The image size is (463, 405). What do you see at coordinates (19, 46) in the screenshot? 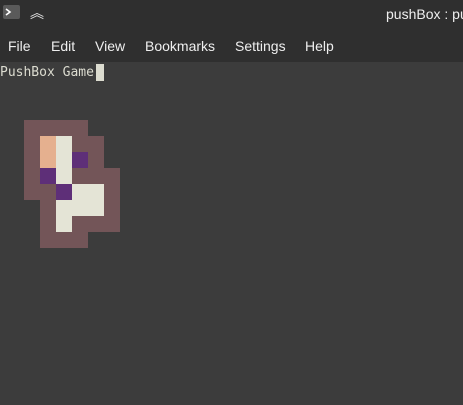
I see `menu-file: File` at bounding box center [19, 46].